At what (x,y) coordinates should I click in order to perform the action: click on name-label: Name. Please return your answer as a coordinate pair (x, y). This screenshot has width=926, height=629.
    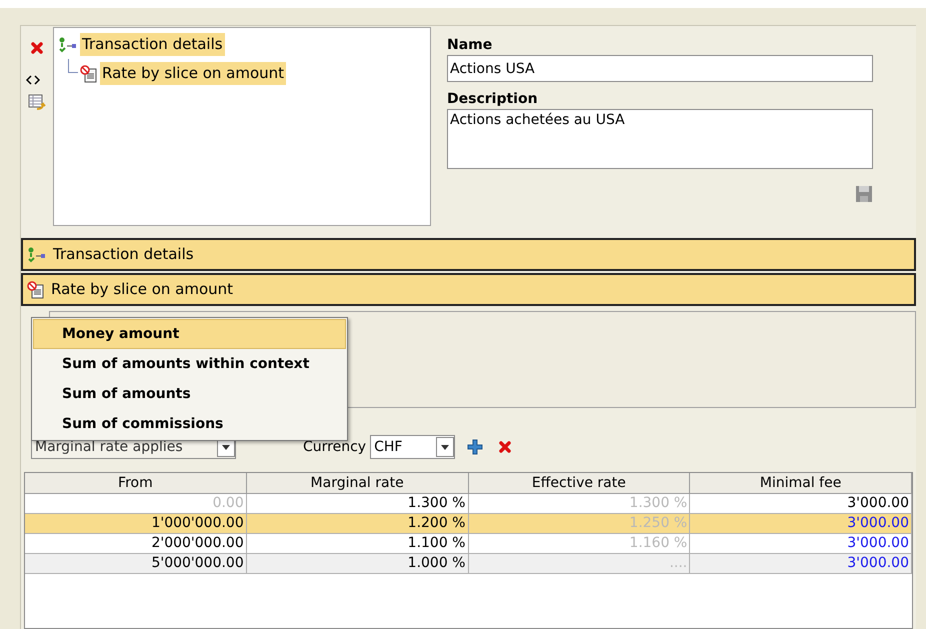
    Looking at the image, I should click on (470, 45).